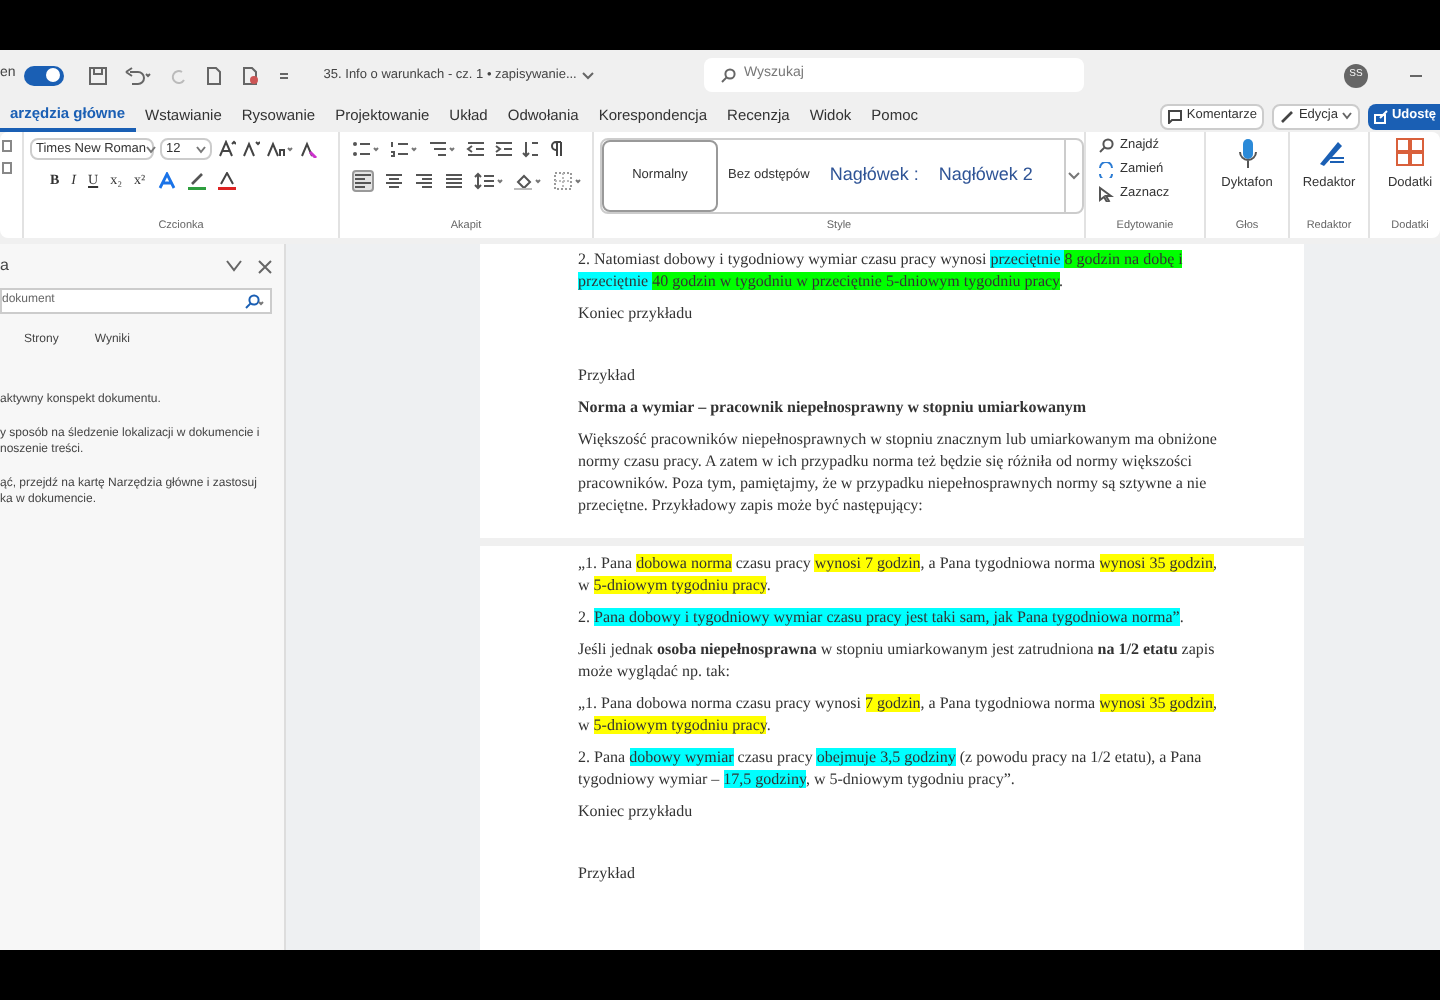 Image resolution: width=1440 pixels, height=1000 pixels. Describe the element at coordinates (137, 75) in the screenshot. I see `undo-icon` at that location.